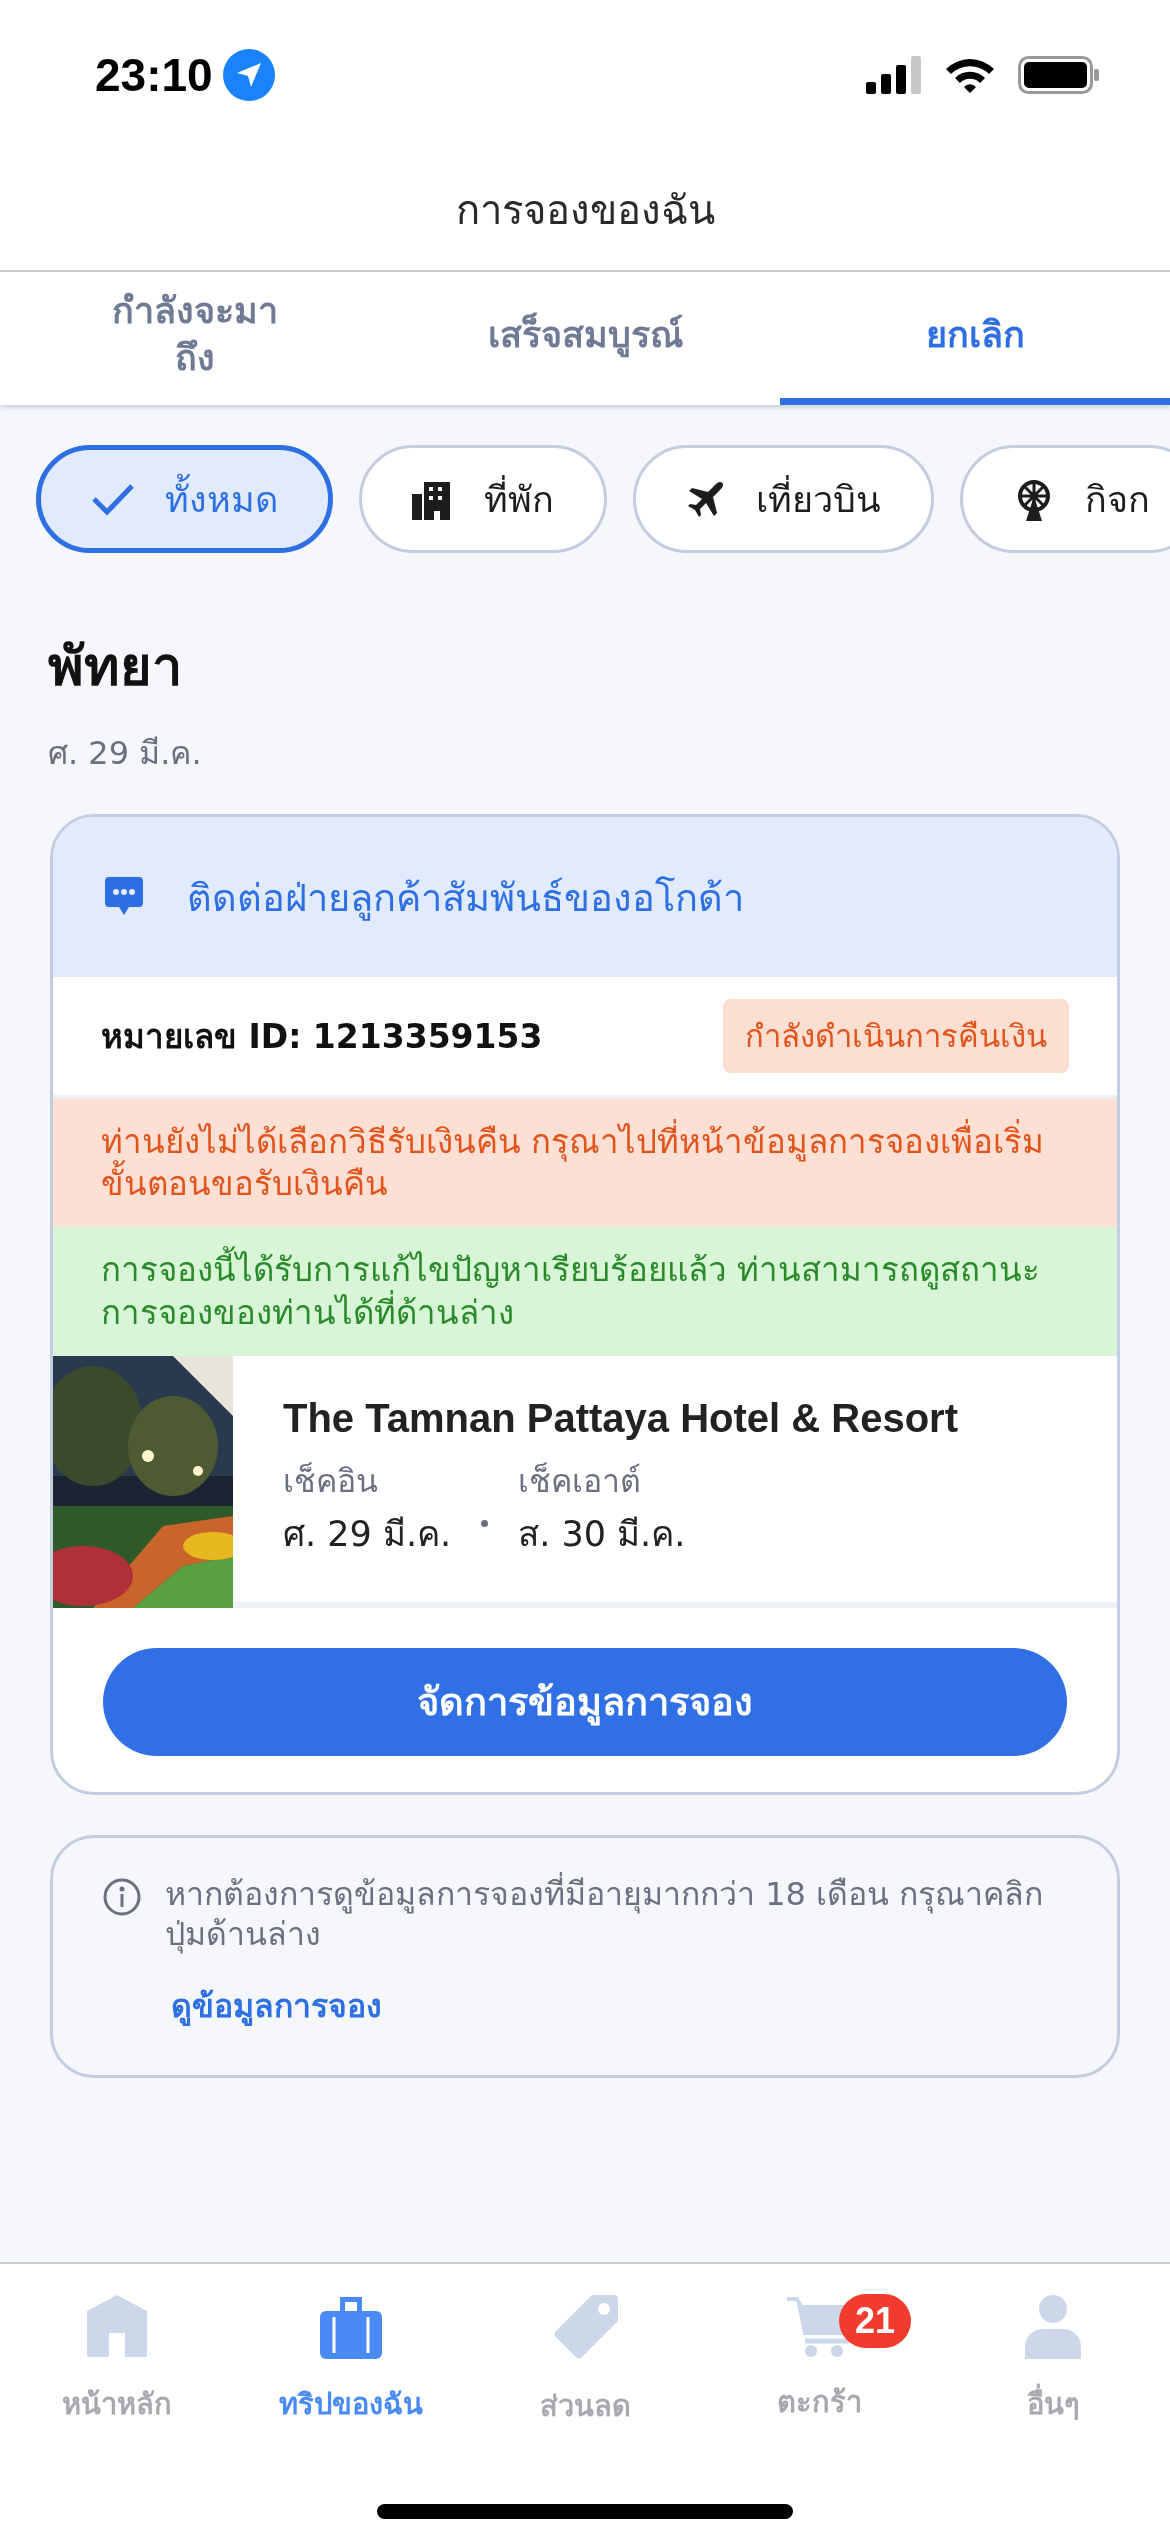 This screenshot has height=2532, width=1170. What do you see at coordinates (585, 2328) in the screenshot?
I see `tag-icon` at bounding box center [585, 2328].